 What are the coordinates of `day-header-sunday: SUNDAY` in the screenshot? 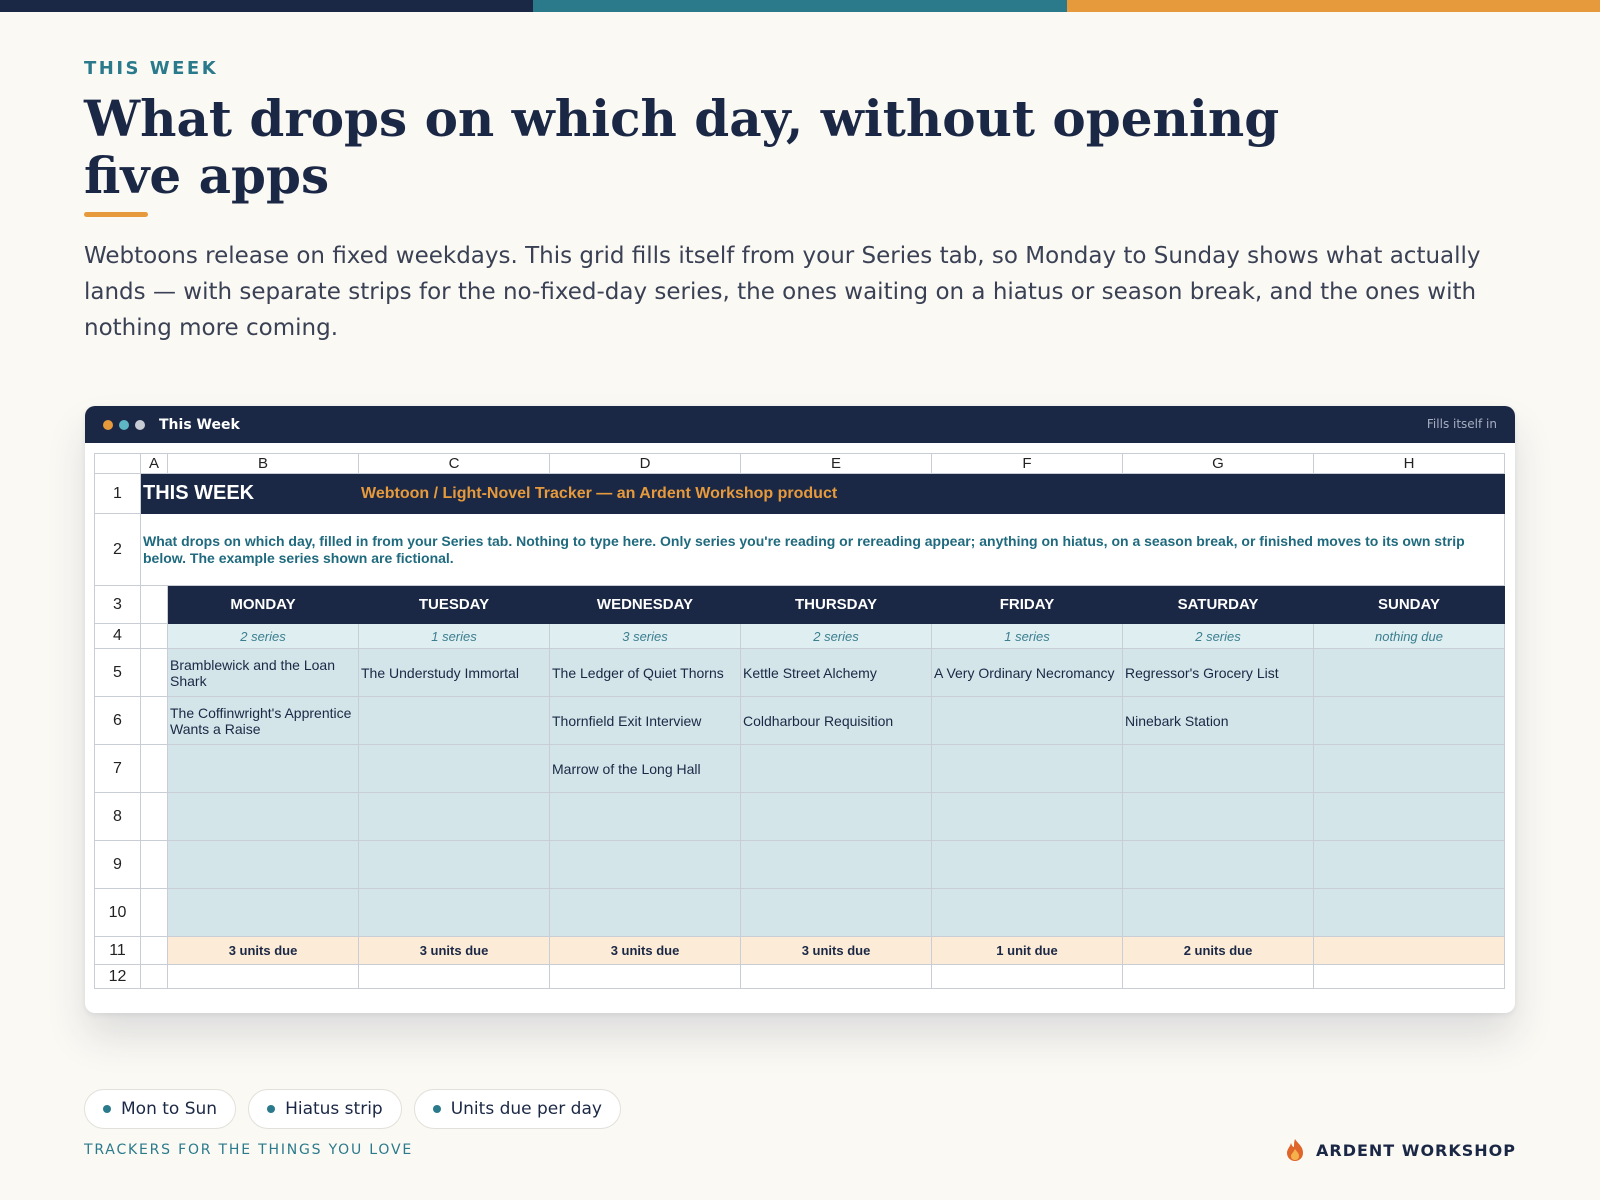 It's located at (1409, 604).